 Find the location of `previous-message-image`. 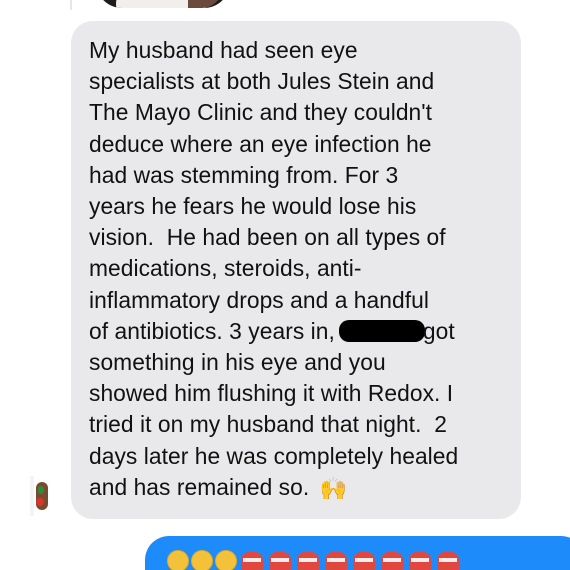

previous-message-image is located at coordinates (163, 4).